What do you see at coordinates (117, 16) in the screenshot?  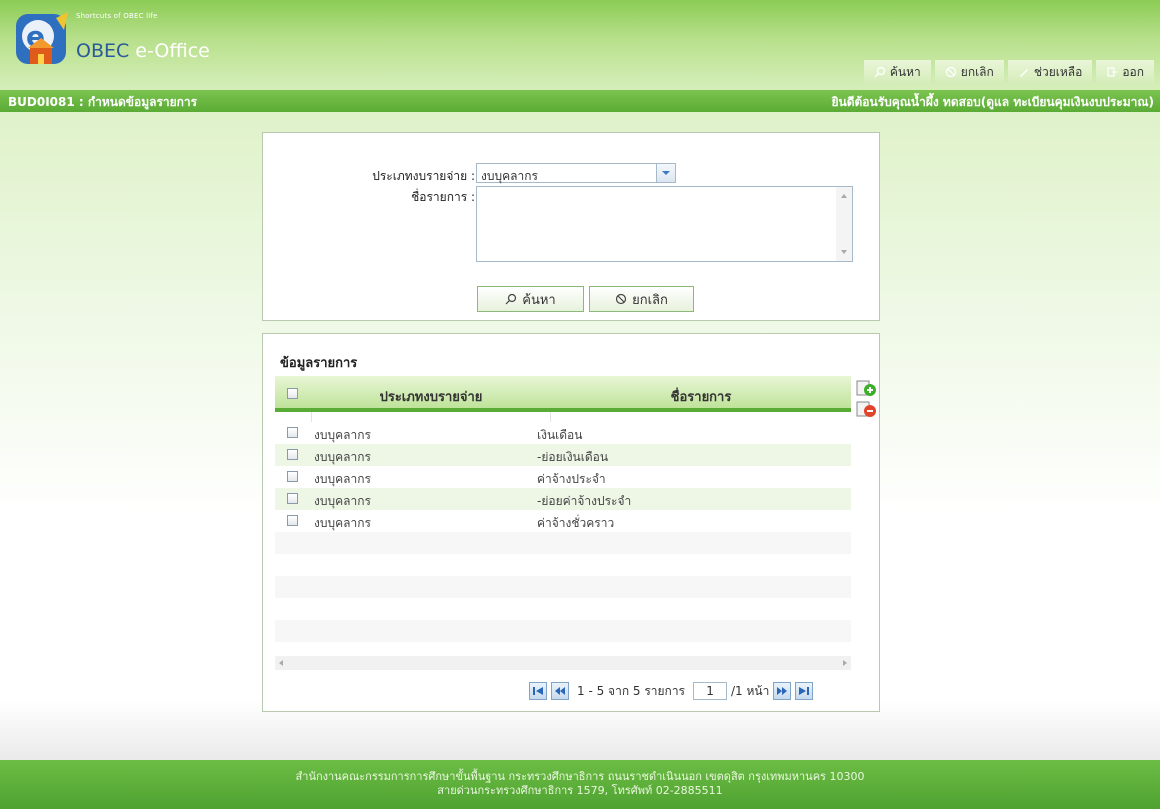 I see `logo-tagline: Shortcuts of OBEC life` at bounding box center [117, 16].